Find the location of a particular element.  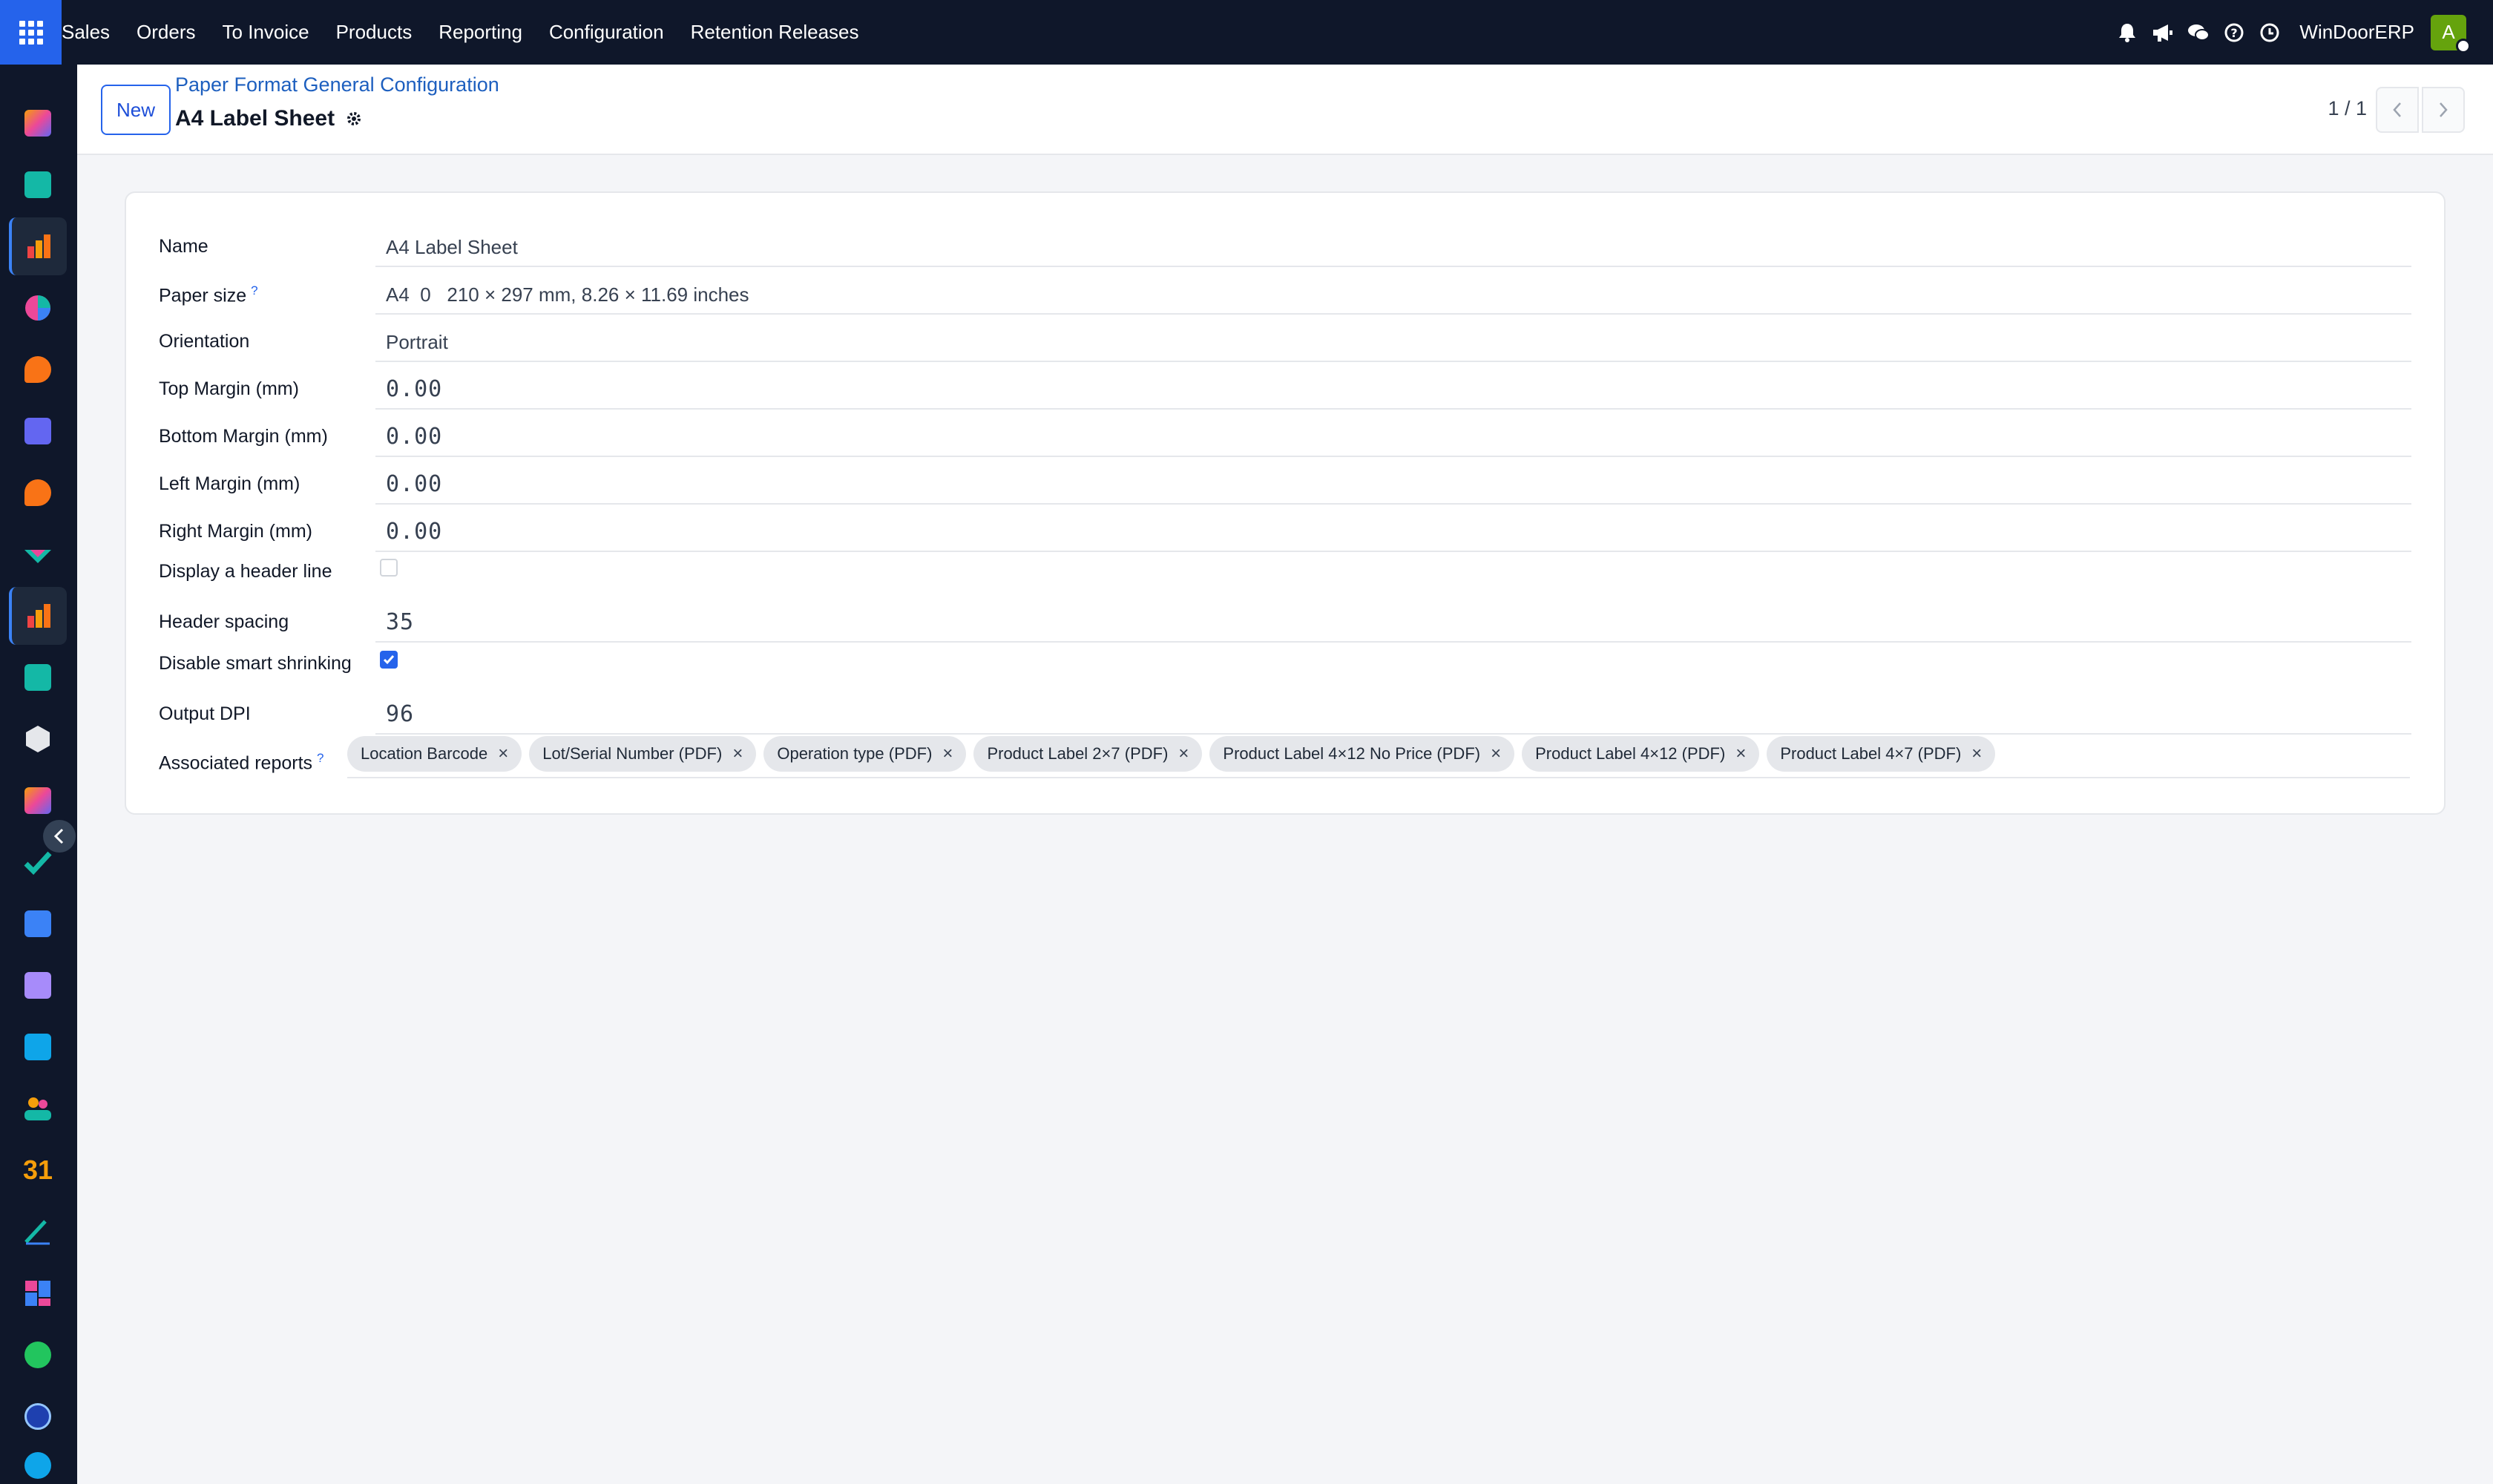

gear-icon is located at coordinates (354, 119).